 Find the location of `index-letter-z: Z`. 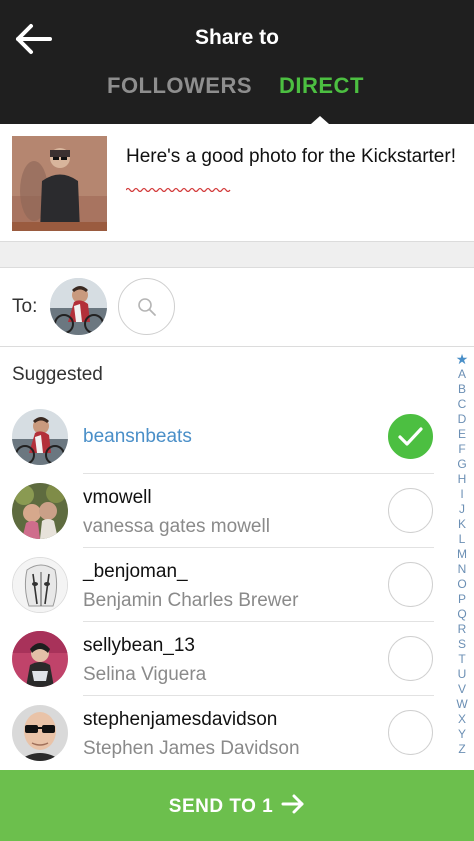

index-letter-z: Z is located at coordinates (461, 749).